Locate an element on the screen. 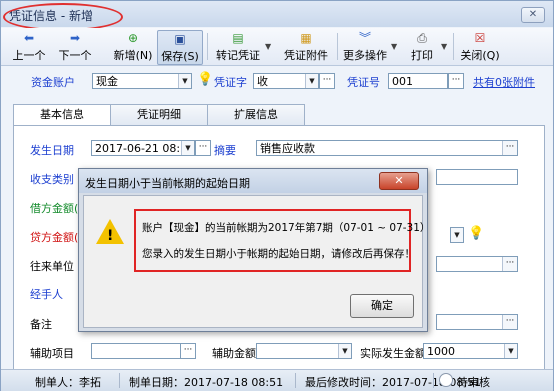 This screenshot has height=391, width=554. save-disk-icon: ▣ is located at coordinates (180, 39).